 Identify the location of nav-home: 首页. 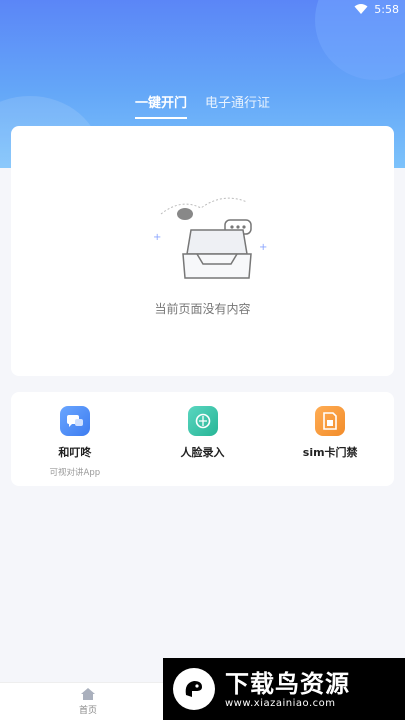
(88, 701).